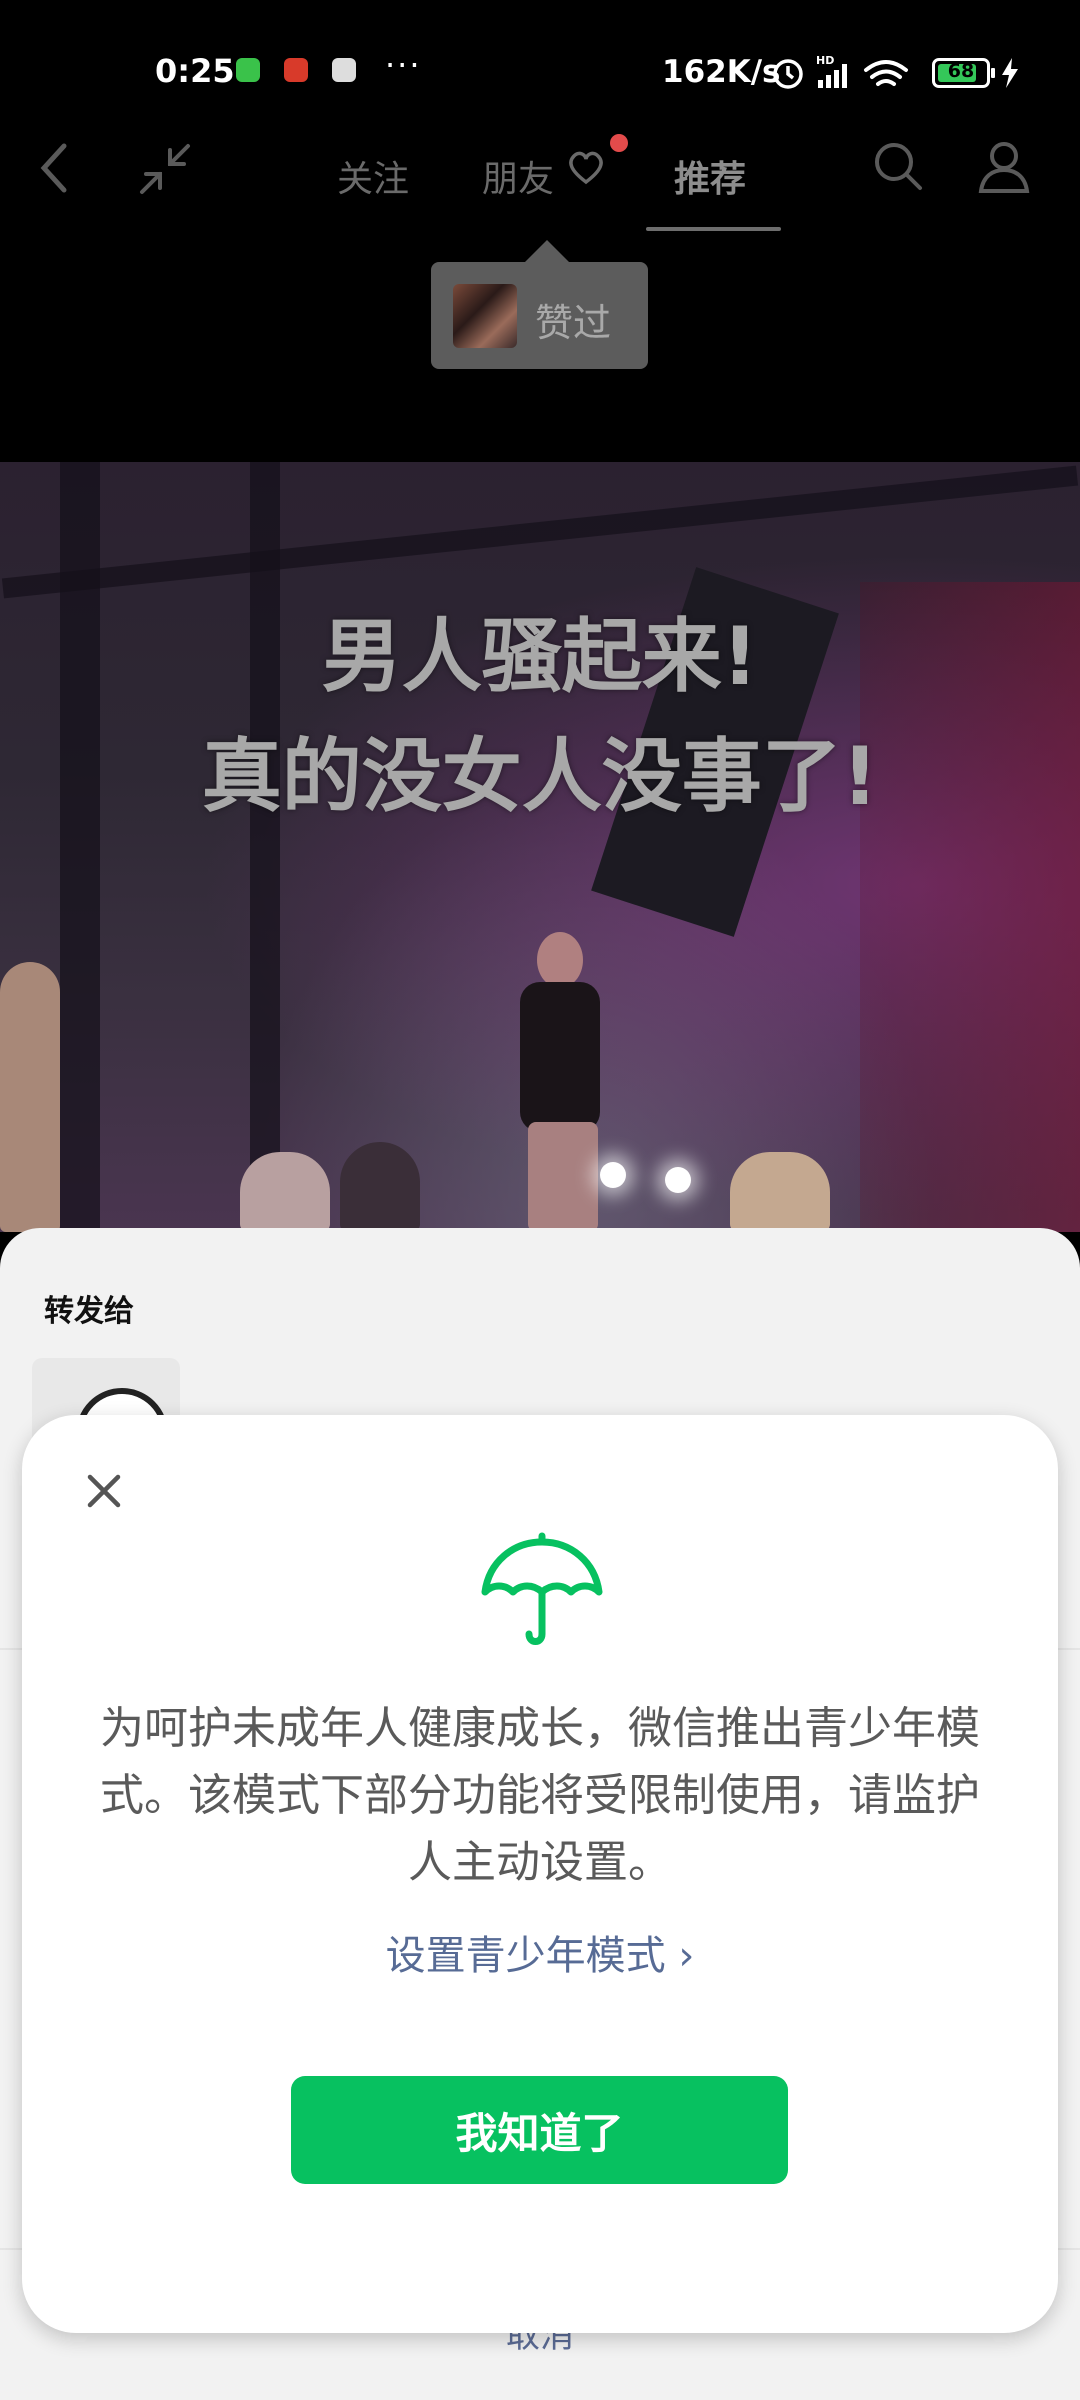 The height and width of the screenshot is (2400, 1080). What do you see at coordinates (539, 2130) in the screenshot?
I see `got-it-button: 我知道了` at bounding box center [539, 2130].